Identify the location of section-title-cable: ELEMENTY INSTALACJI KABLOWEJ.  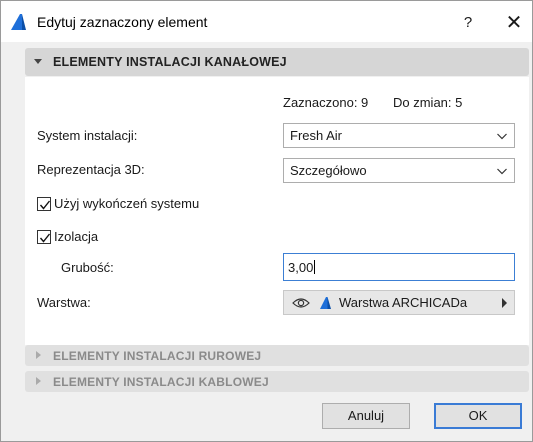
(161, 382).